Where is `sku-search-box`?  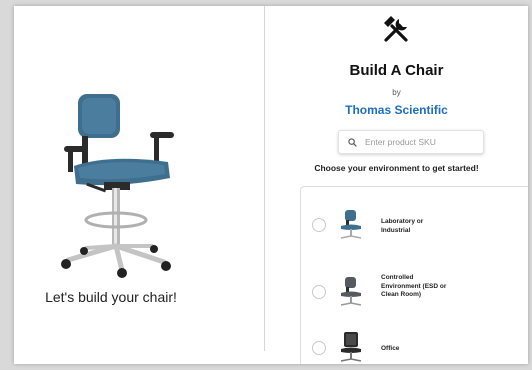
sku-search-box is located at coordinates (411, 142).